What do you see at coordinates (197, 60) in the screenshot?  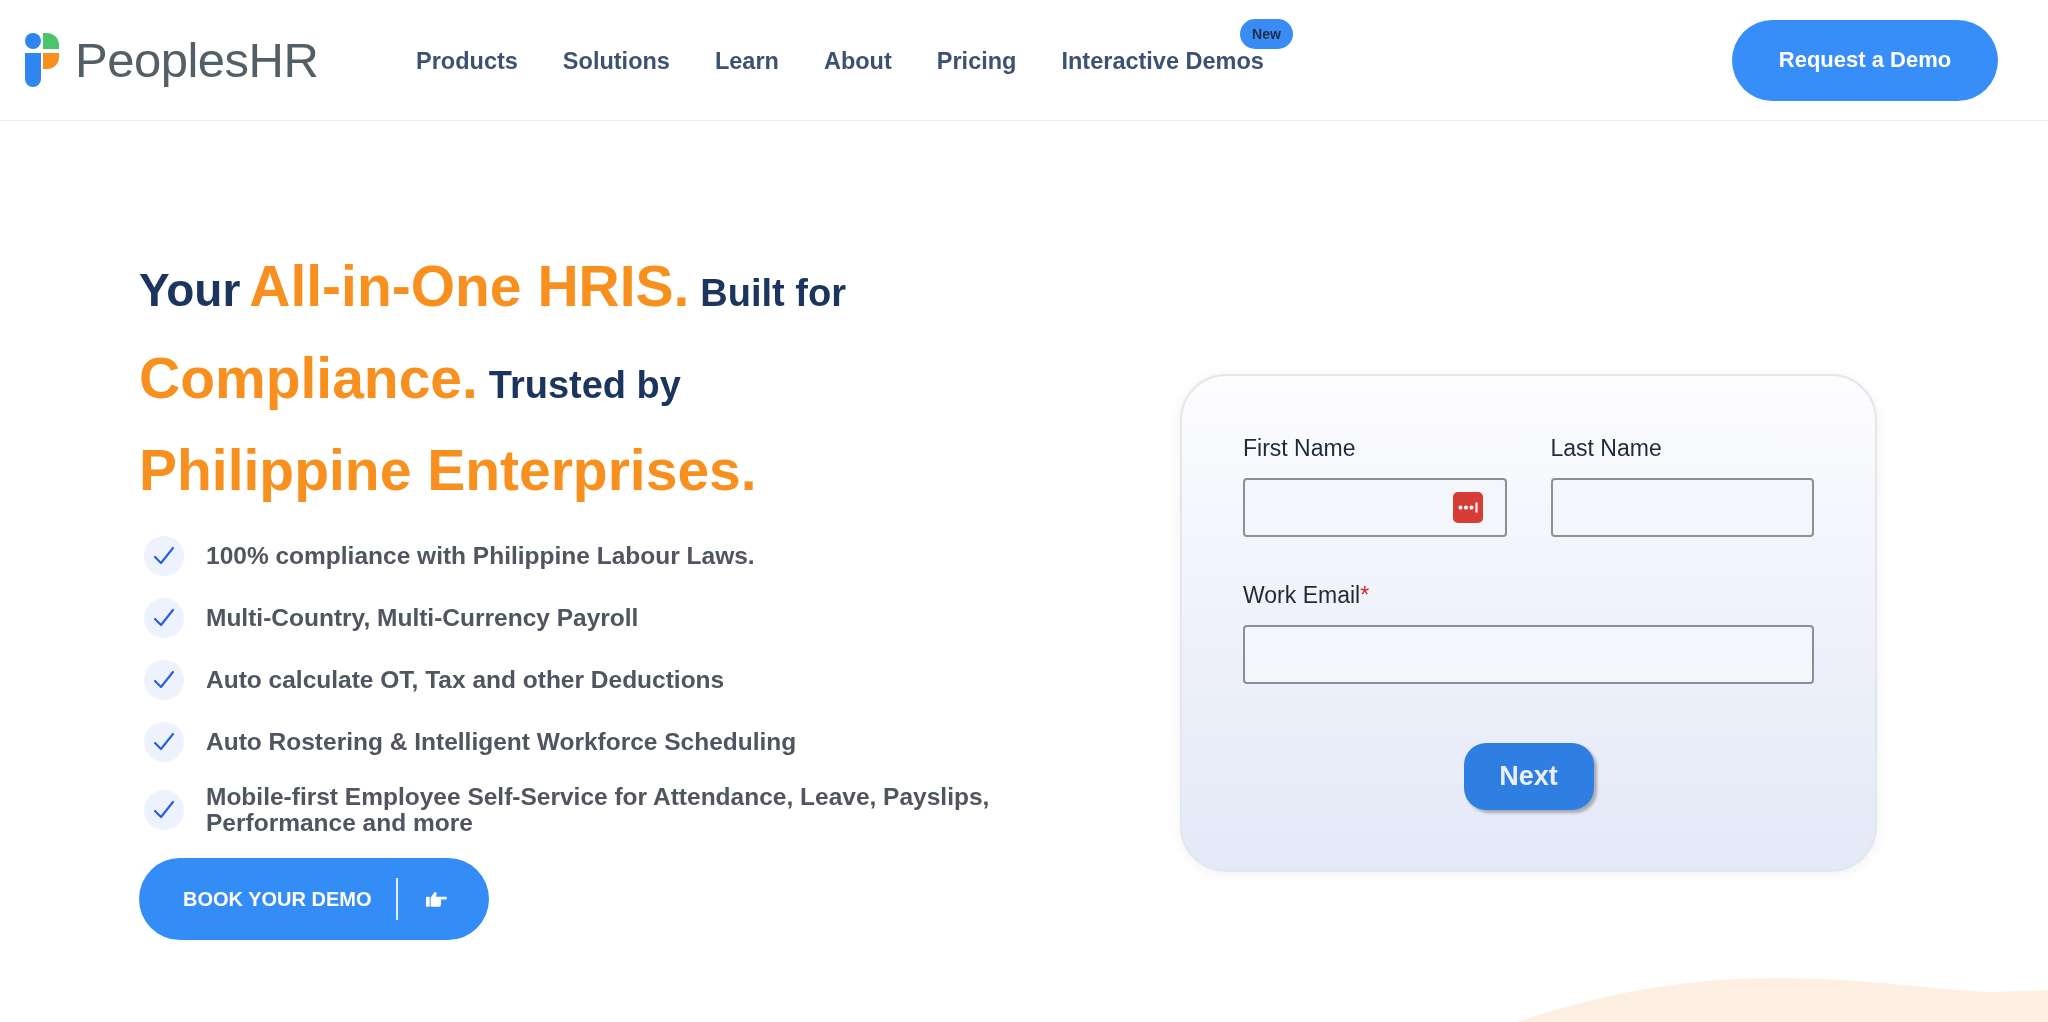 I see `brand-name: PeoplesHR` at bounding box center [197, 60].